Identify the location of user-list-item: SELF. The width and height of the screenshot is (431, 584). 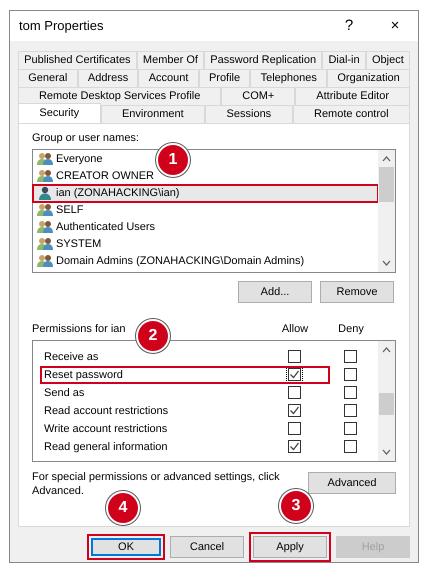
(60, 210).